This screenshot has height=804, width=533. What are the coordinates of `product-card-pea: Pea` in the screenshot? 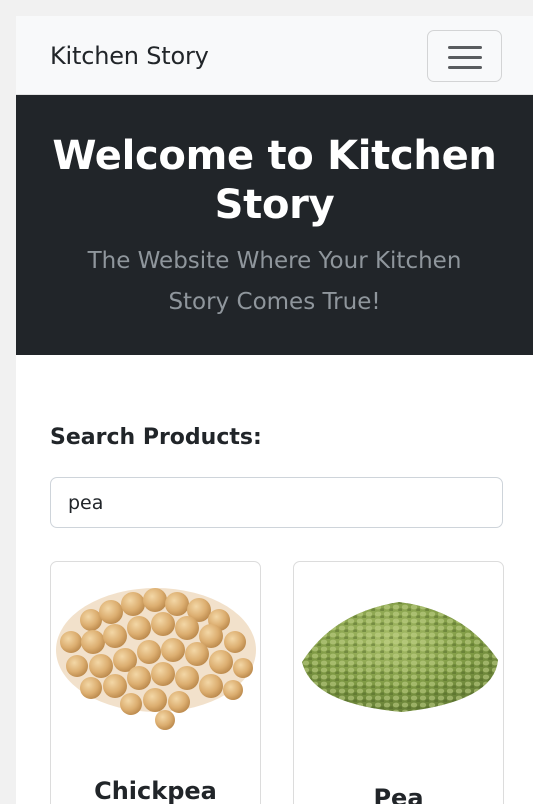 It's located at (398, 682).